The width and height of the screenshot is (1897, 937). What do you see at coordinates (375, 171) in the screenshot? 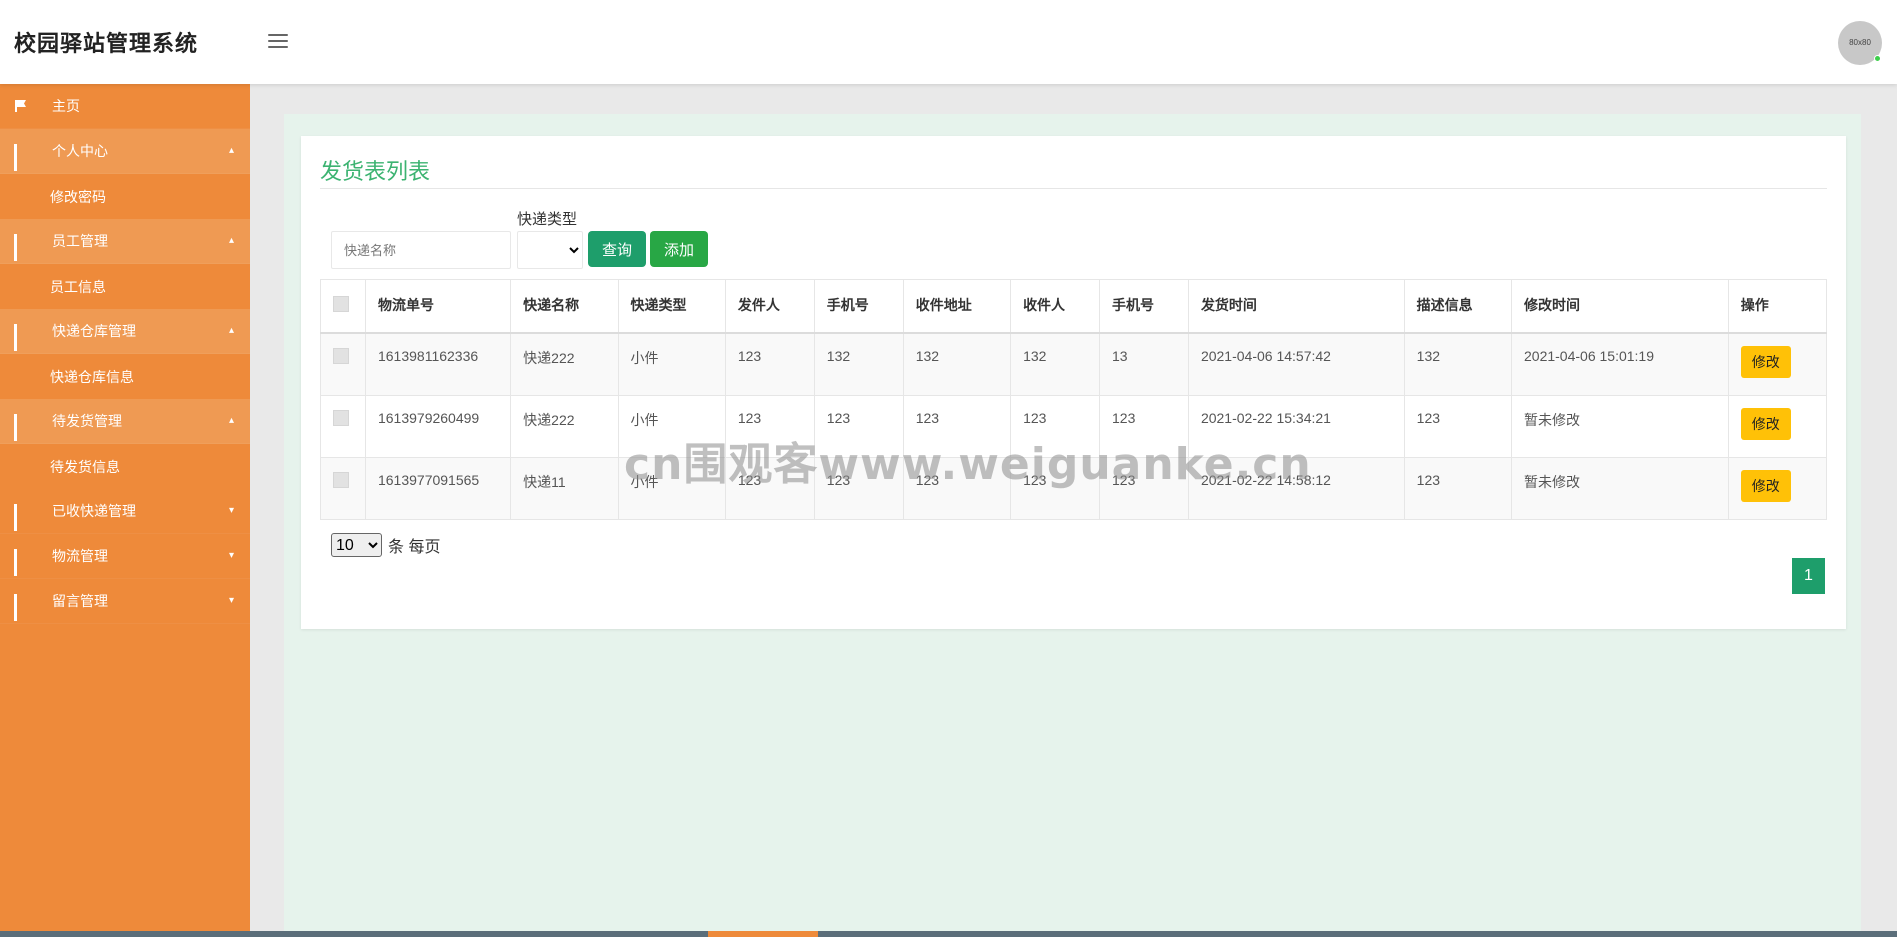
I see `page-title: 发货表列表` at bounding box center [375, 171].